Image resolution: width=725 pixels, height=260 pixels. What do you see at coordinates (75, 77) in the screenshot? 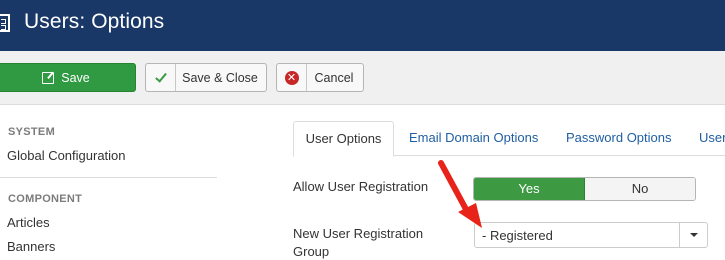
I see `save-button-label: Save` at bounding box center [75, 77].